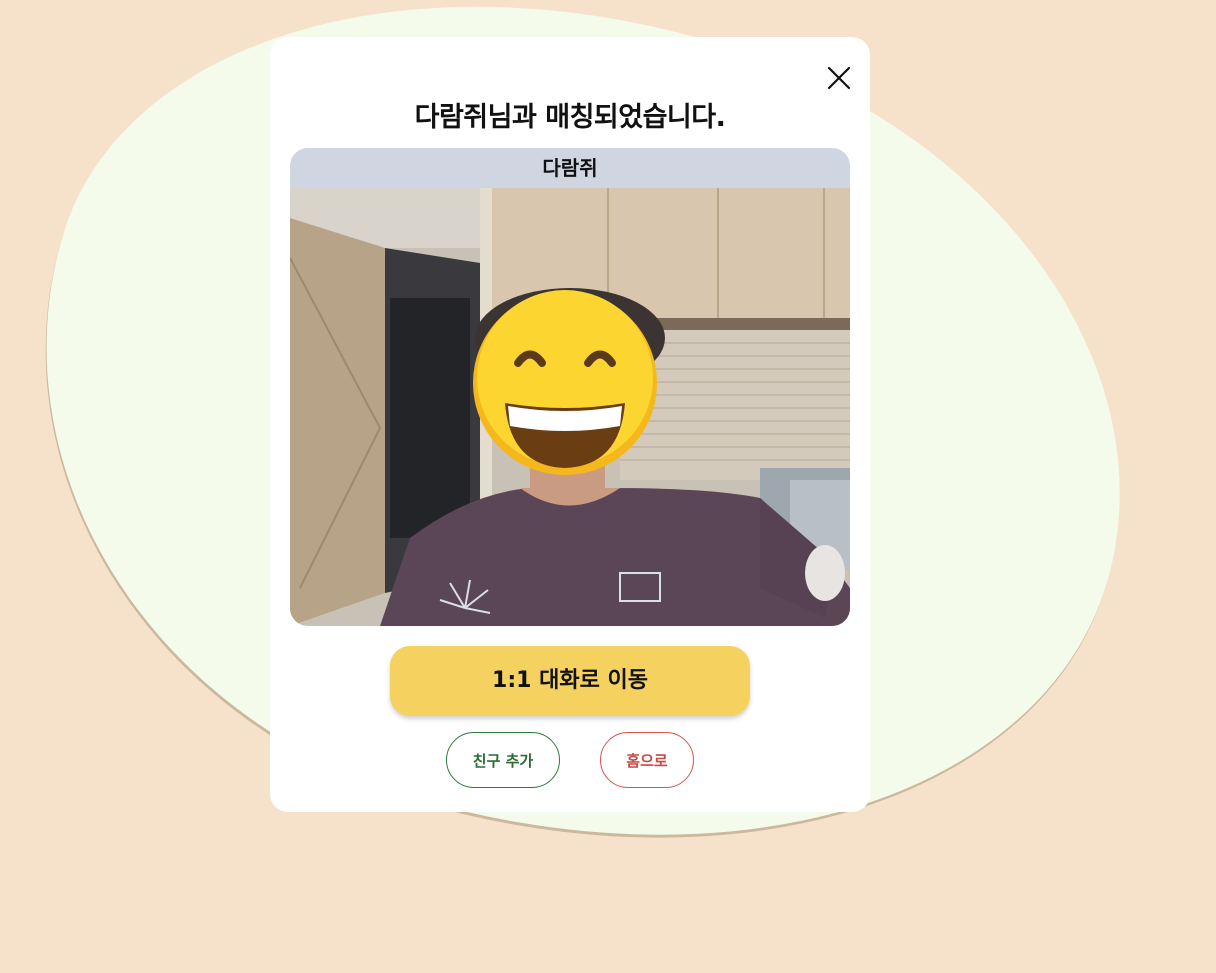  What do you see at coordinates (647, 760) in the screenshot?
I see `home-button: 홈으로` at bounding box center [647, 760].